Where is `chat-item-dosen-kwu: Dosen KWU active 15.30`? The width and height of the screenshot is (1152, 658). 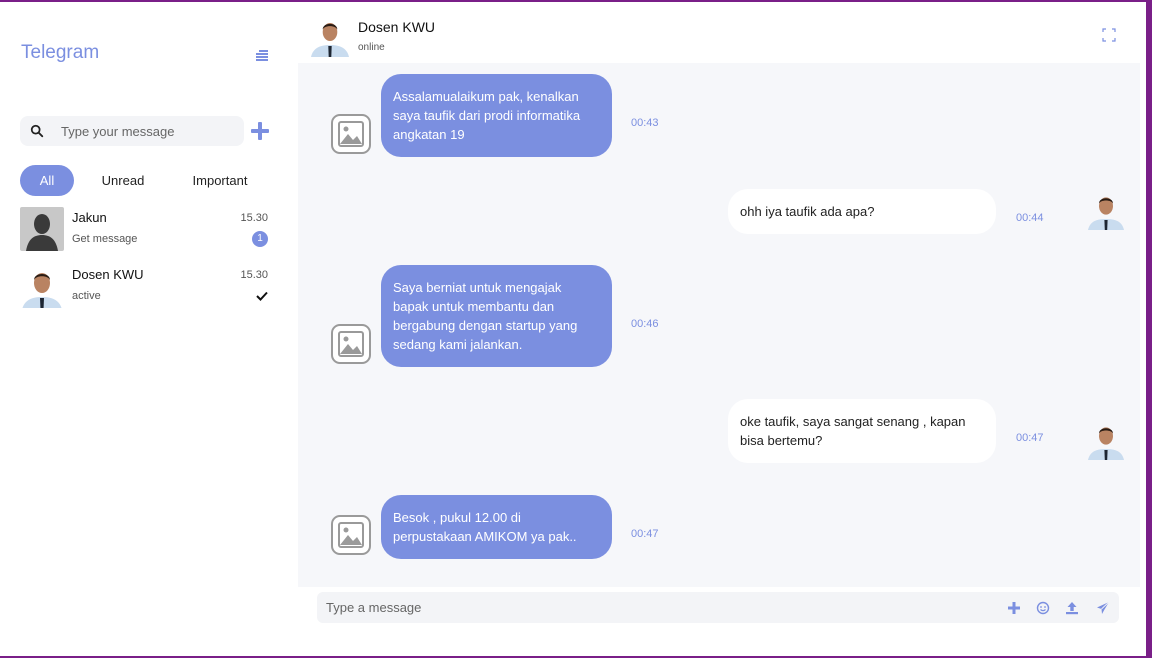 chat-item-dosen-kwu: Dosen KWU active 15.30 is located at coordinates (145, 287).